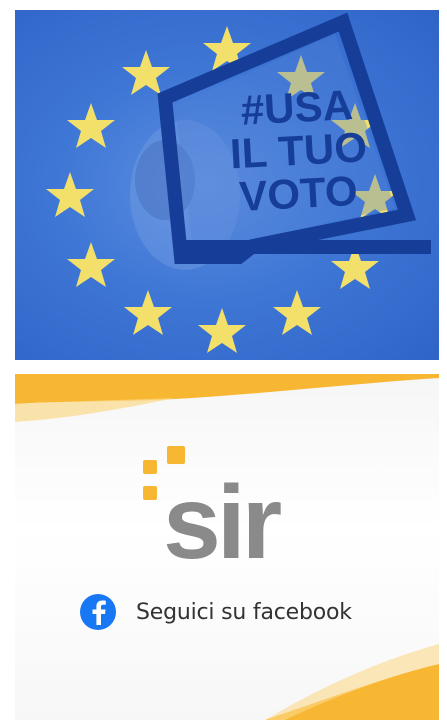 The width and height of the screenshot is (447, 720). I want to click on facebook-icon, so click(98, 612).